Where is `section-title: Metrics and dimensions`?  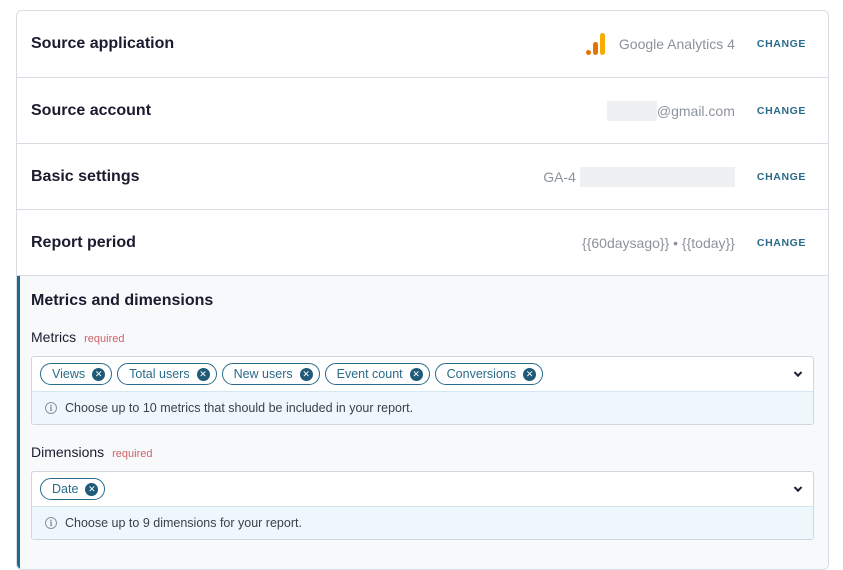 section-title: Metrics and dimensions is located at coordinates (122, 300).